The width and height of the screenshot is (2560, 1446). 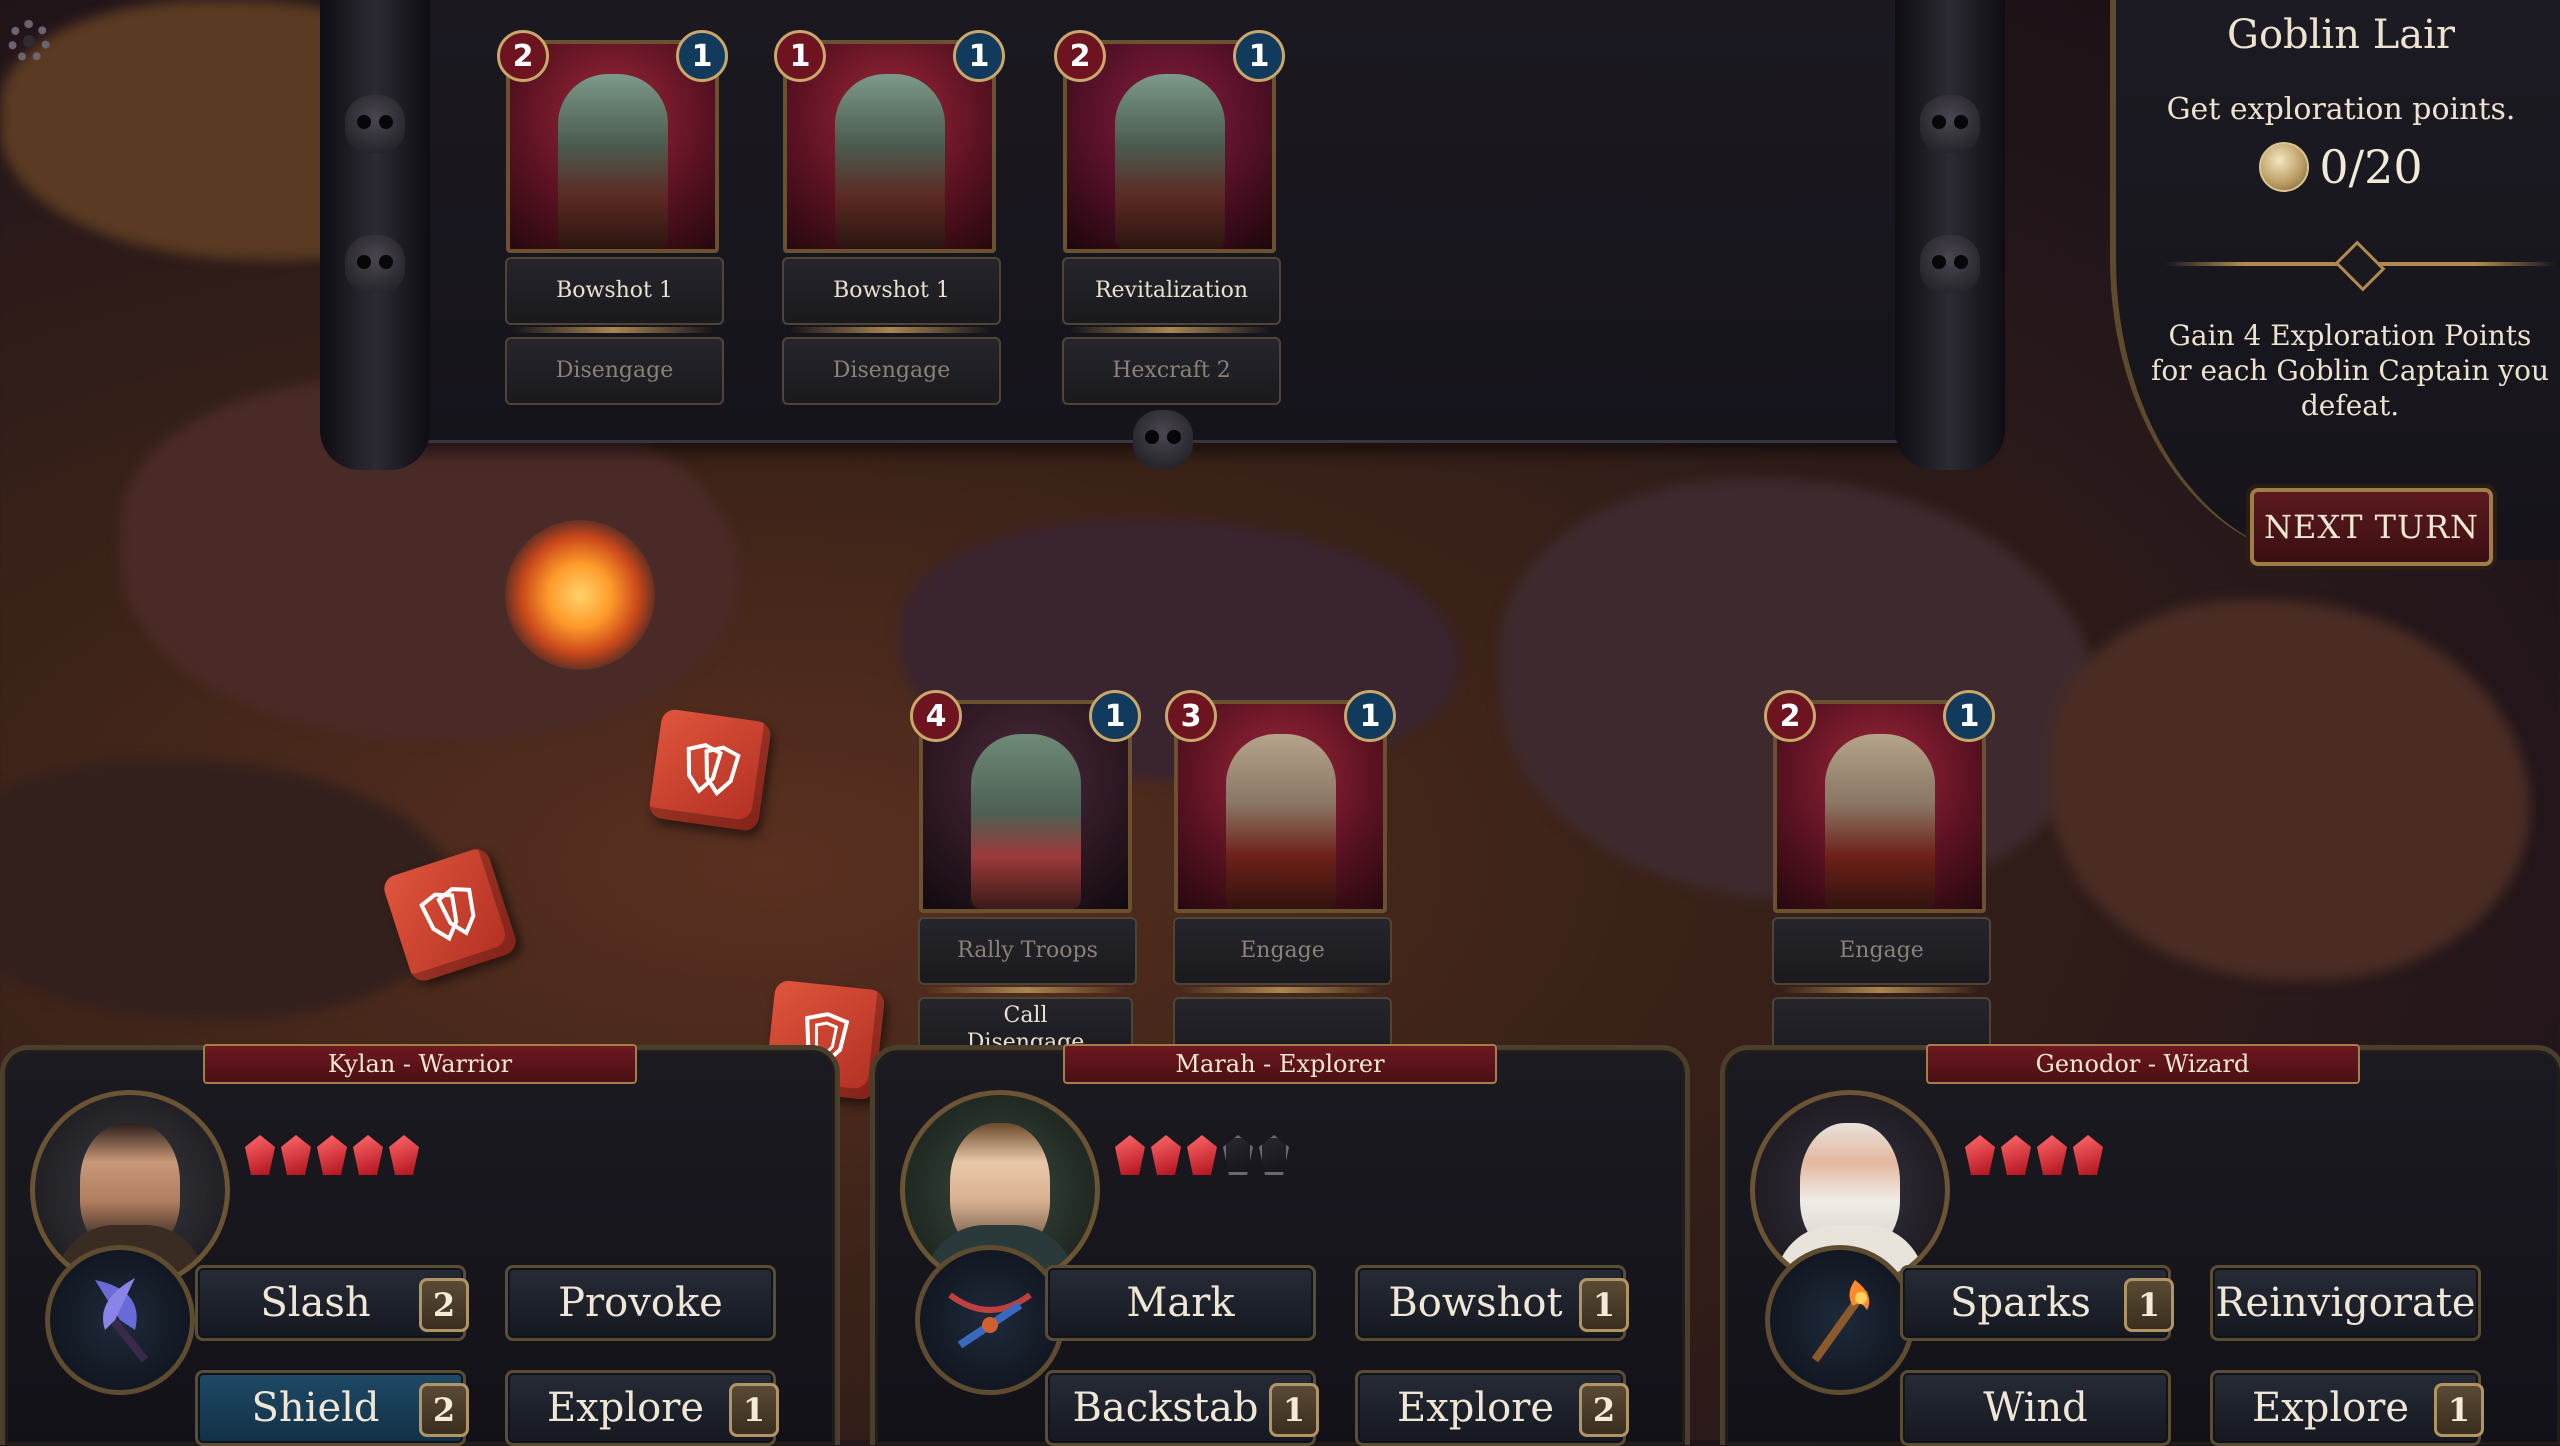 I want to click on engaged-enemy-card: 4 1 Rally Troops Call Disengage, so click(x=1025, y=875).